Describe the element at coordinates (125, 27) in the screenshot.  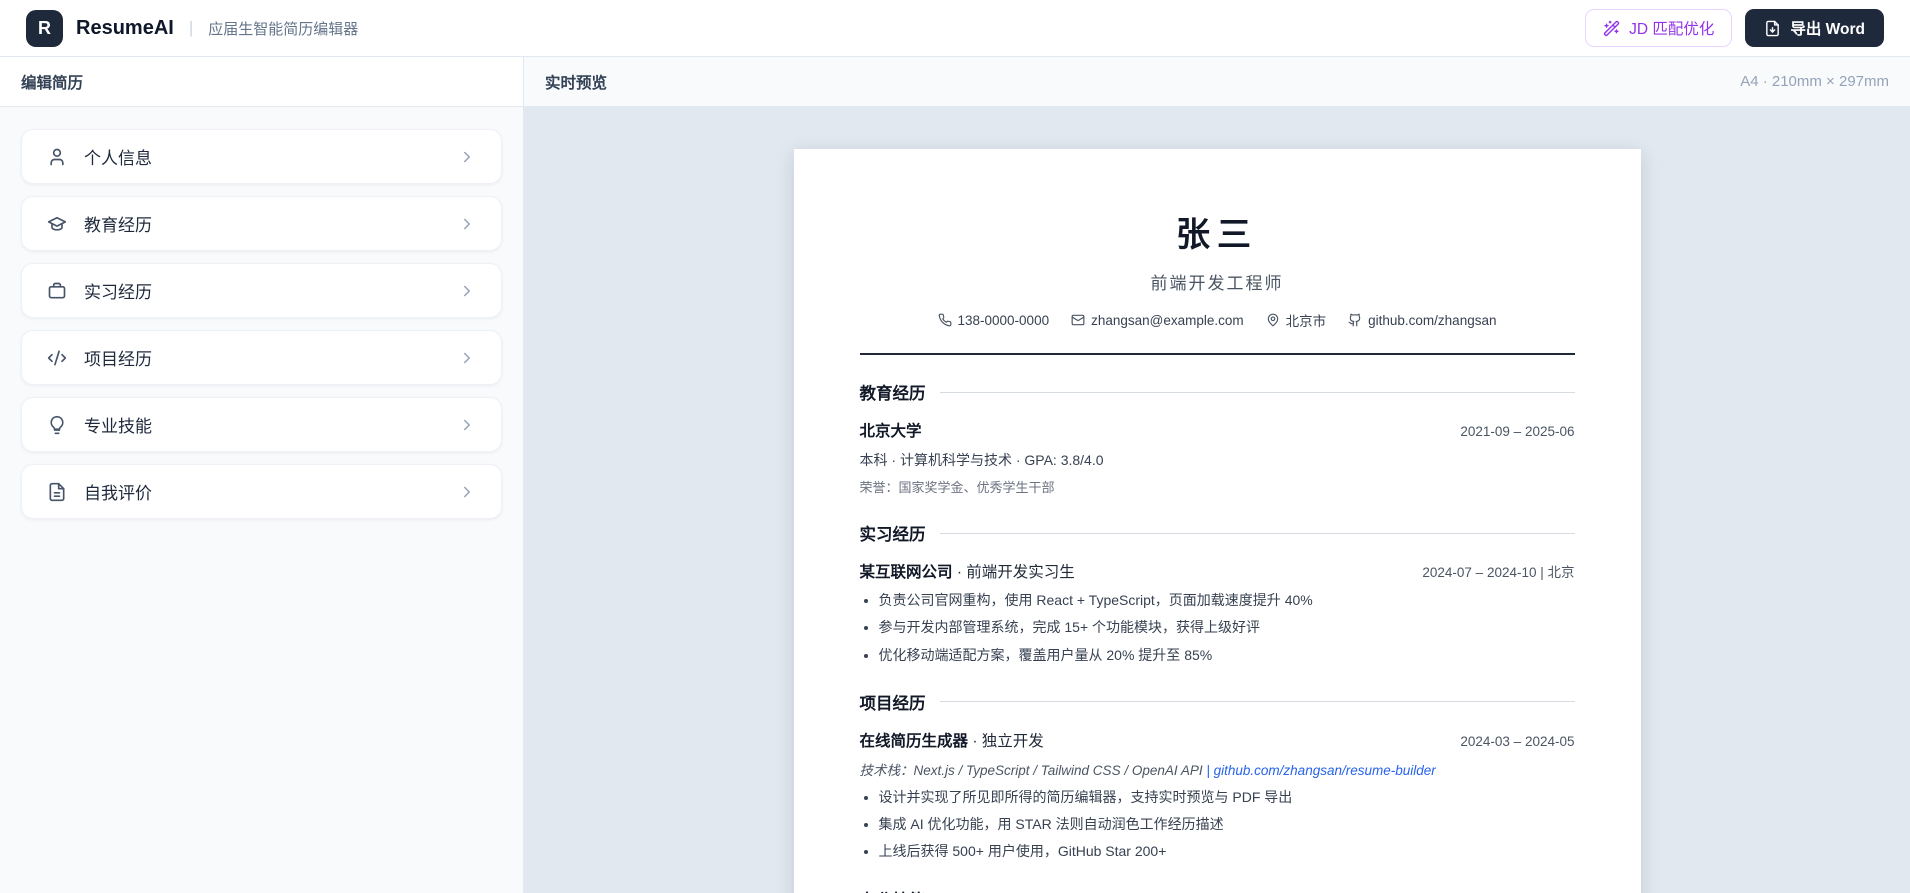
I see `app-name: ResumeAI` at that location.